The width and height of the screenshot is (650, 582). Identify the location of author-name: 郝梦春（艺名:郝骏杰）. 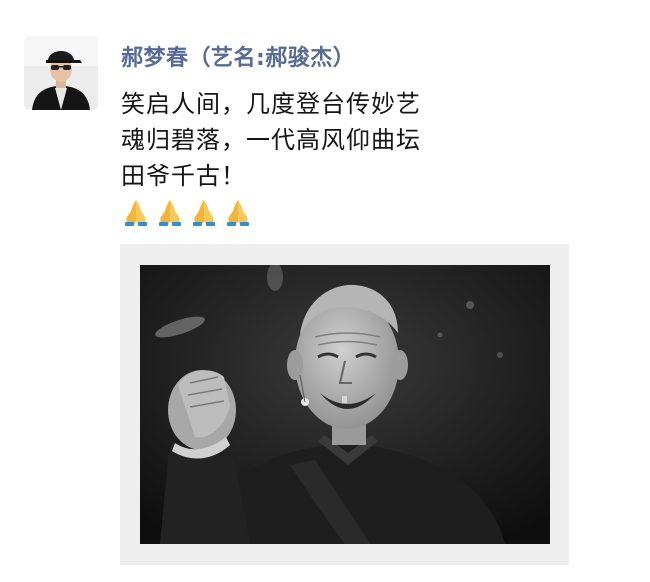
(238, 56).